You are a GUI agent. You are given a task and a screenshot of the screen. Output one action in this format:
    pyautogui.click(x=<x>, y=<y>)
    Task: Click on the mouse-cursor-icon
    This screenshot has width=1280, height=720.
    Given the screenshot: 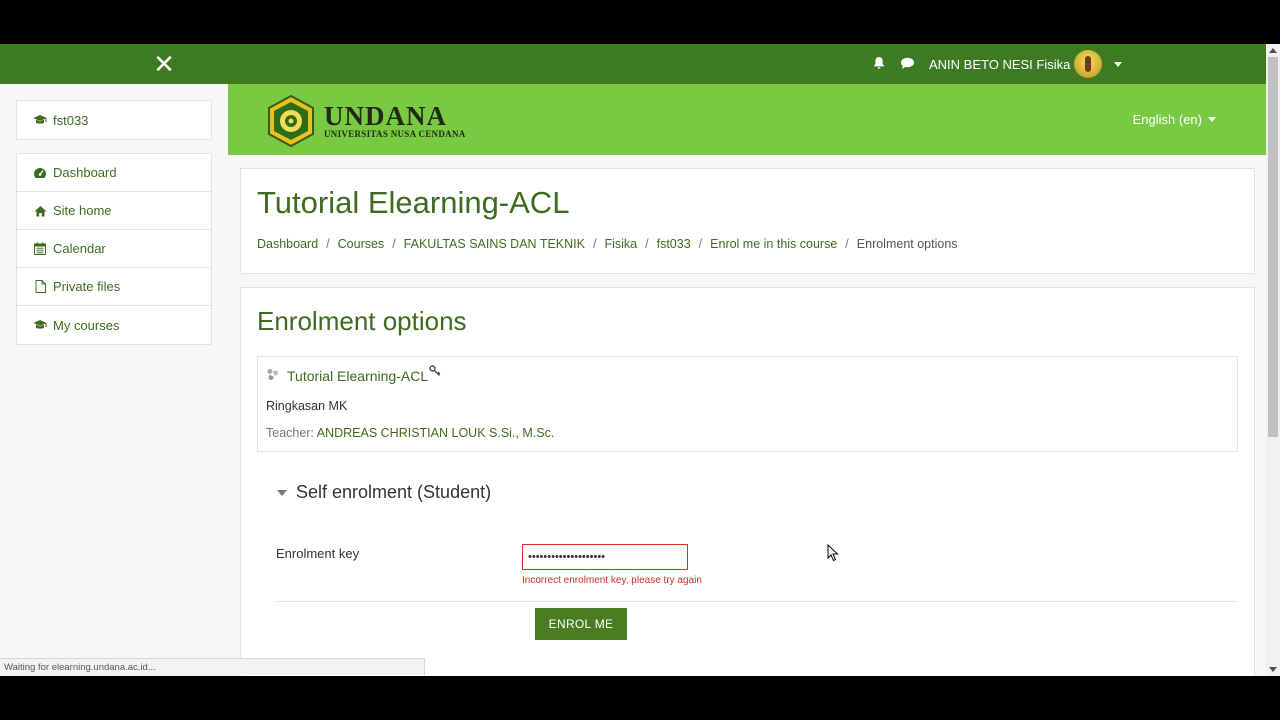 What is the action you would take?
    pyautogui.click(x=833, y=555)
    